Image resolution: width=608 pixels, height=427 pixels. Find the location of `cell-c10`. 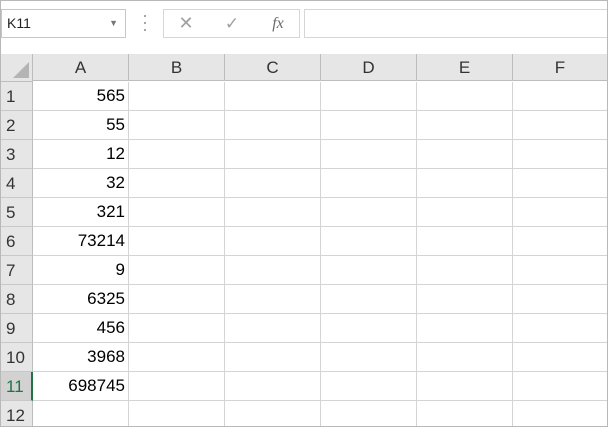

cell-c10 is located at coordinates (273, 357).